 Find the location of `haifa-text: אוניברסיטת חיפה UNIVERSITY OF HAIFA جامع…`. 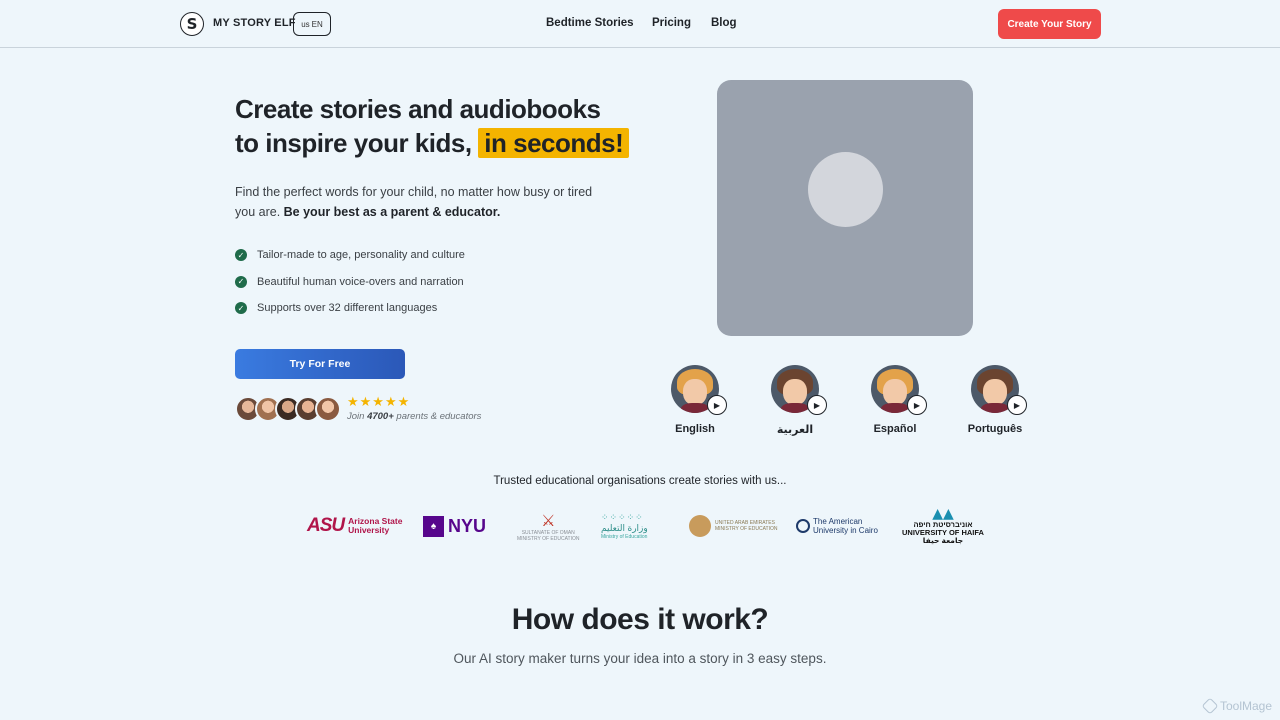

haifa-text: אוניברסיטת חיפה UNIVERSITY OF HAIFA جامع… is located at coordinates (943, 533).